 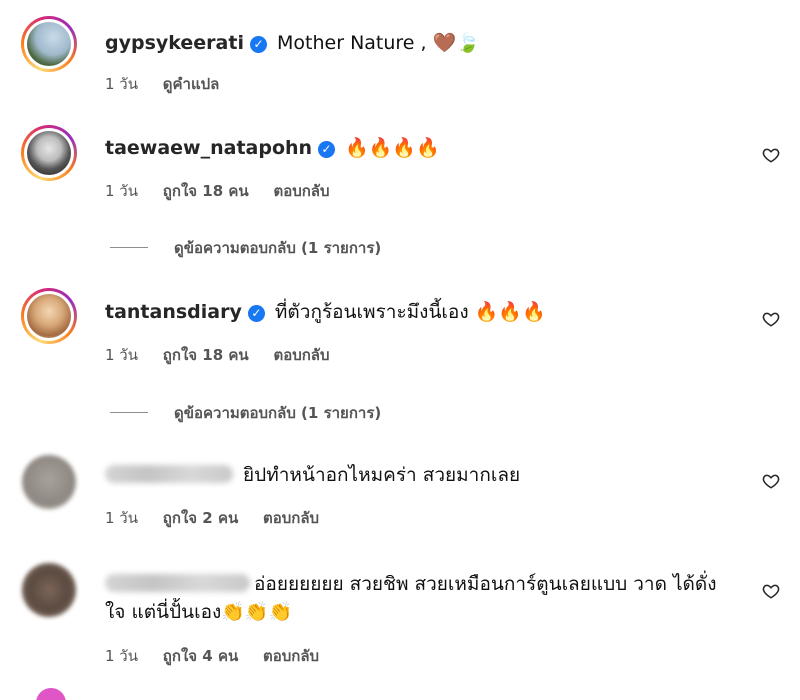 I want to click on likes-count: ถูกใจ 2 คน, so click(x=200, y=518).